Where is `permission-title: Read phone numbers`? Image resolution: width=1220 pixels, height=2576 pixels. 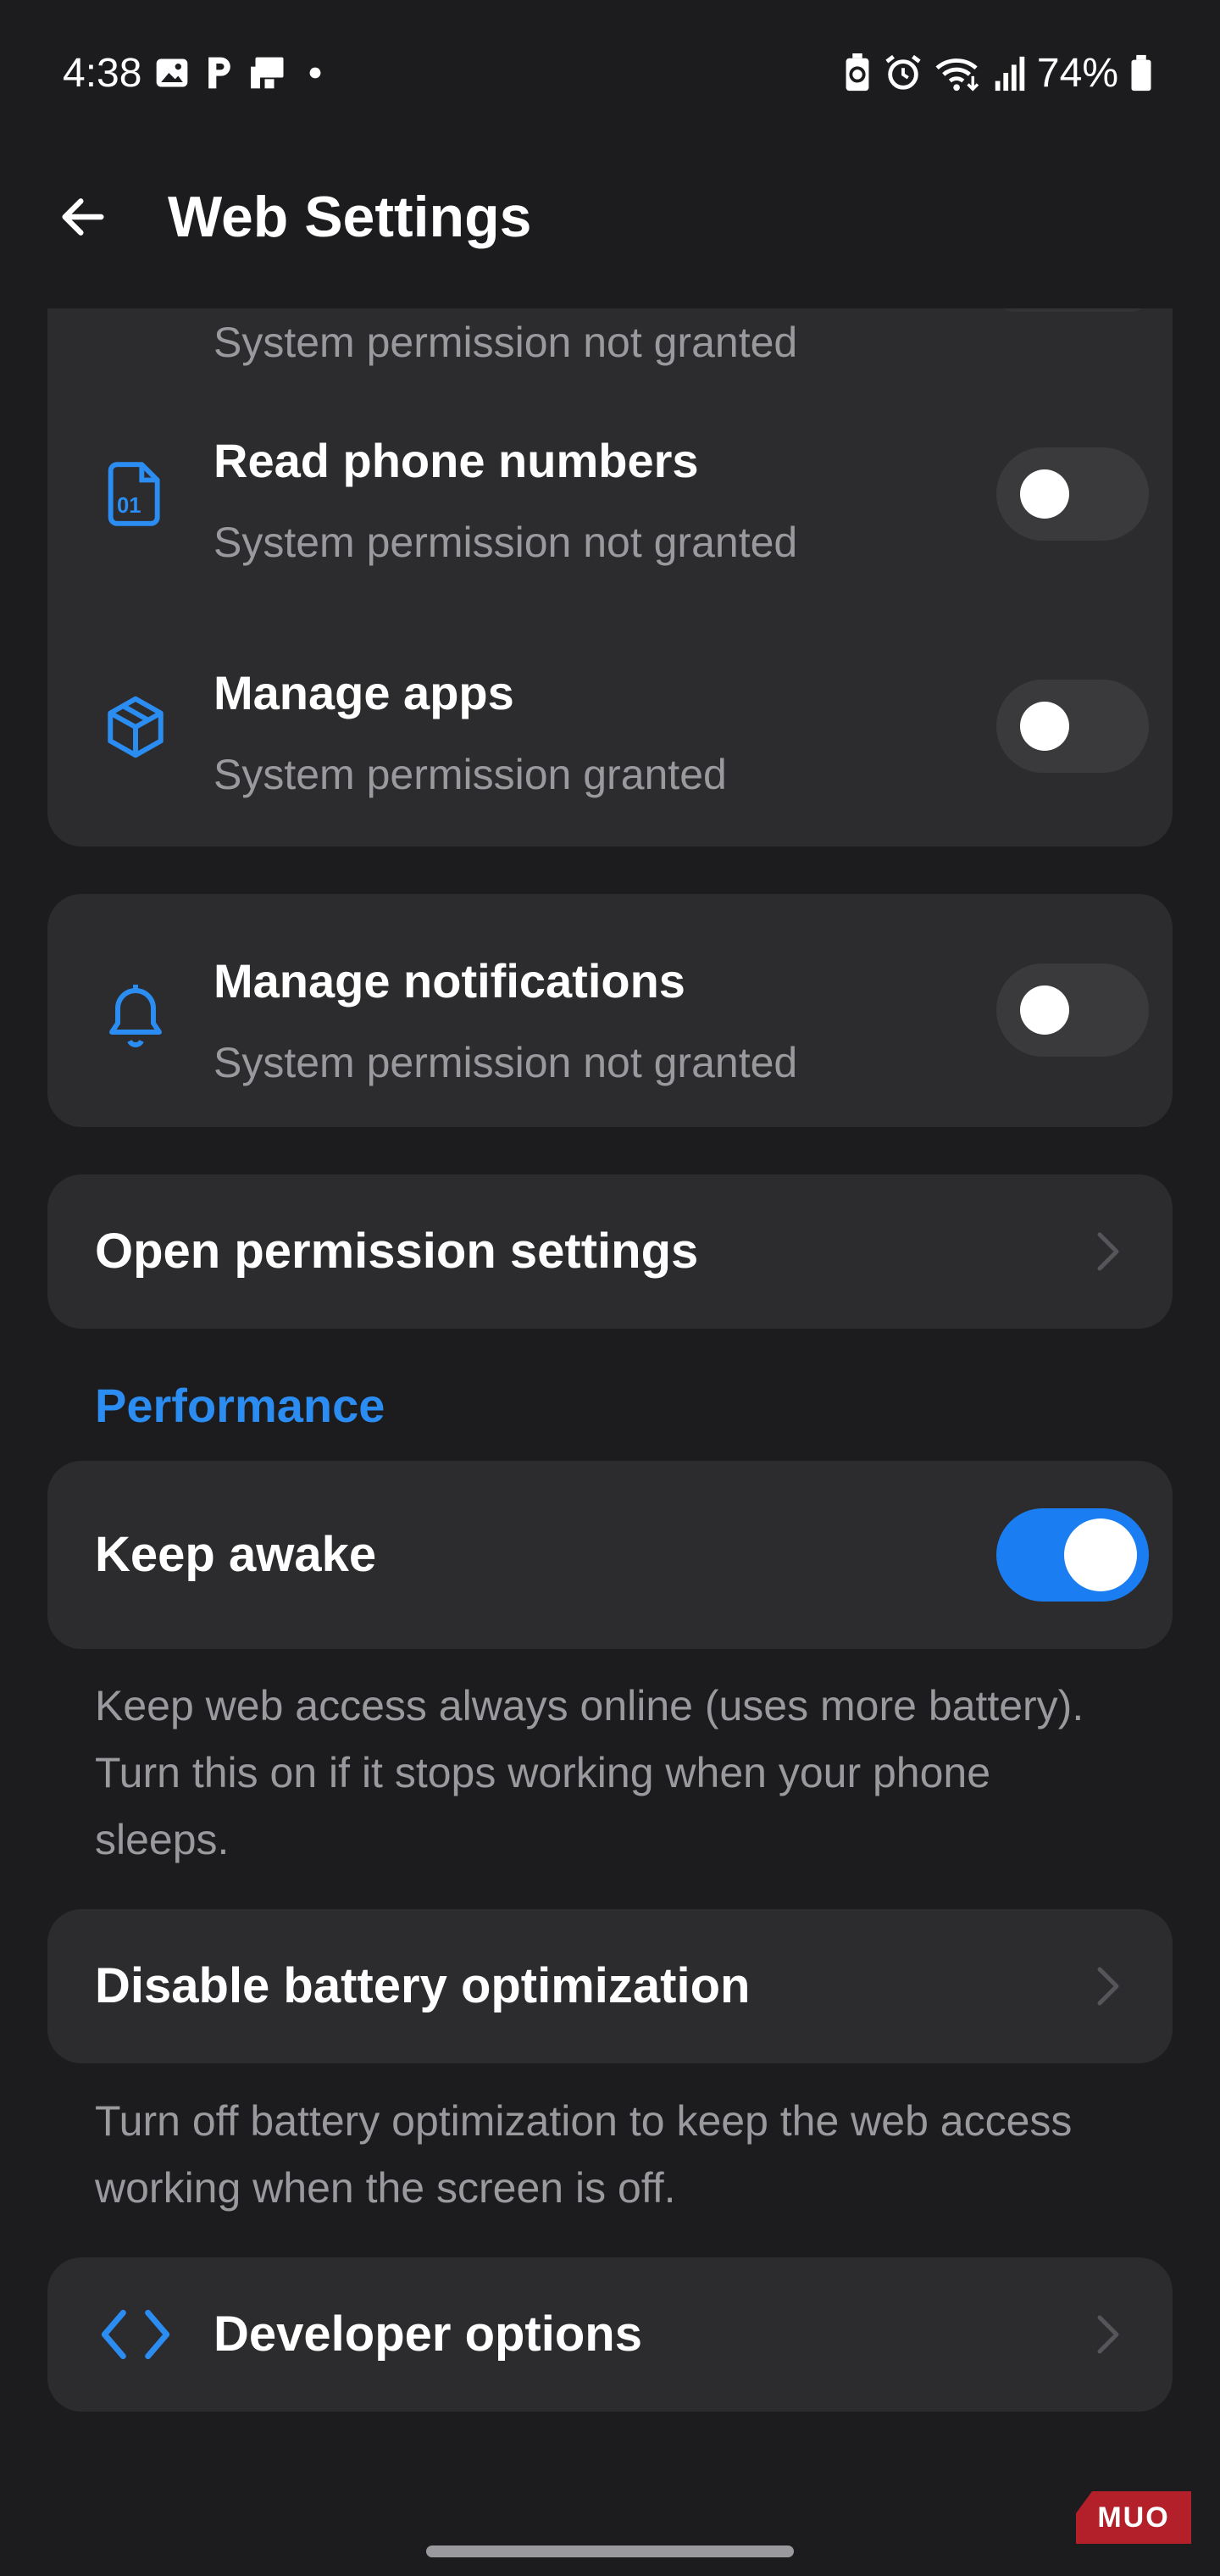 permission-title: Read phone numbers is located at coordinates (456, 460).